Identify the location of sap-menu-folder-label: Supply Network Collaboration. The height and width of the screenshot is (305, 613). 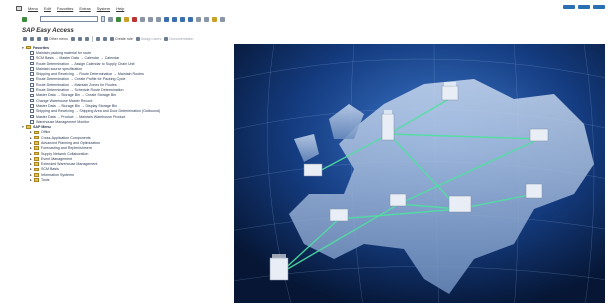
(65, 153).